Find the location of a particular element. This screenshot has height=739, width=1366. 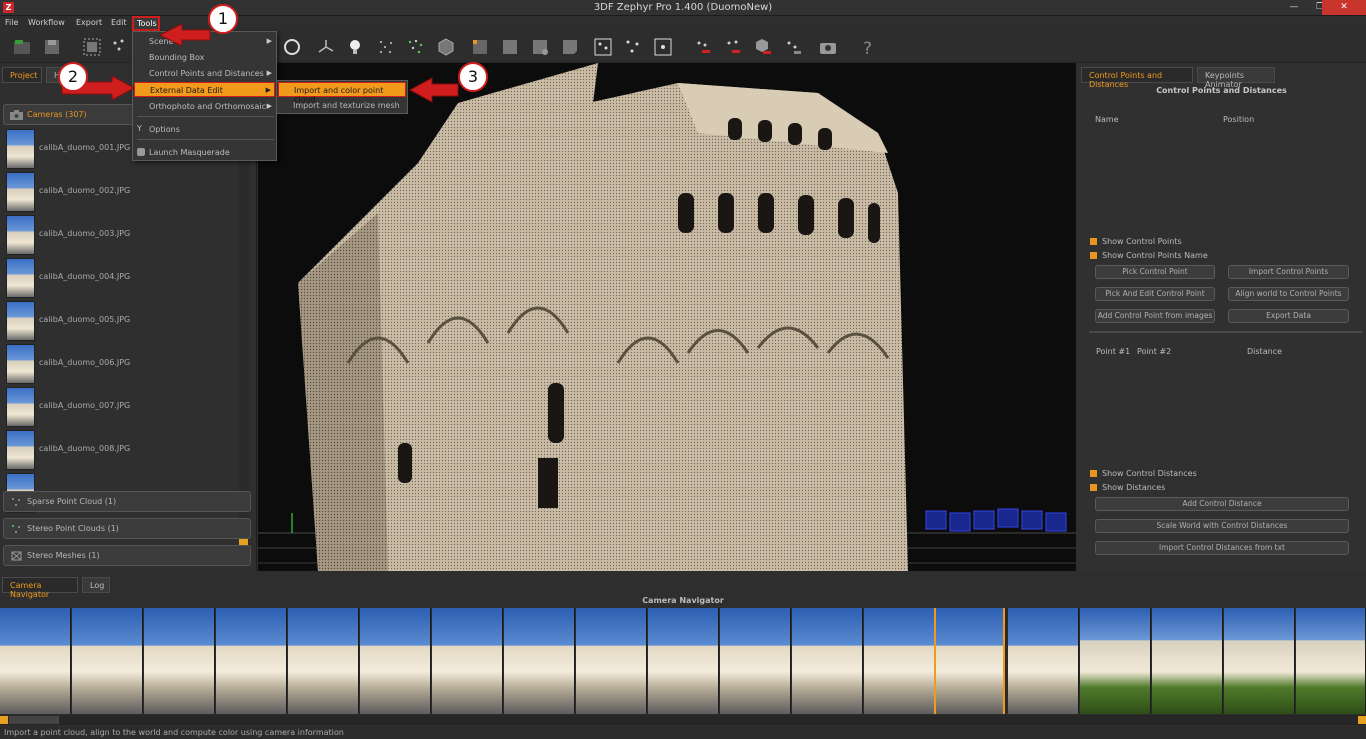

menu-item-launch-masquerade: Launch Masquerade is located at coordinates (204, 152).